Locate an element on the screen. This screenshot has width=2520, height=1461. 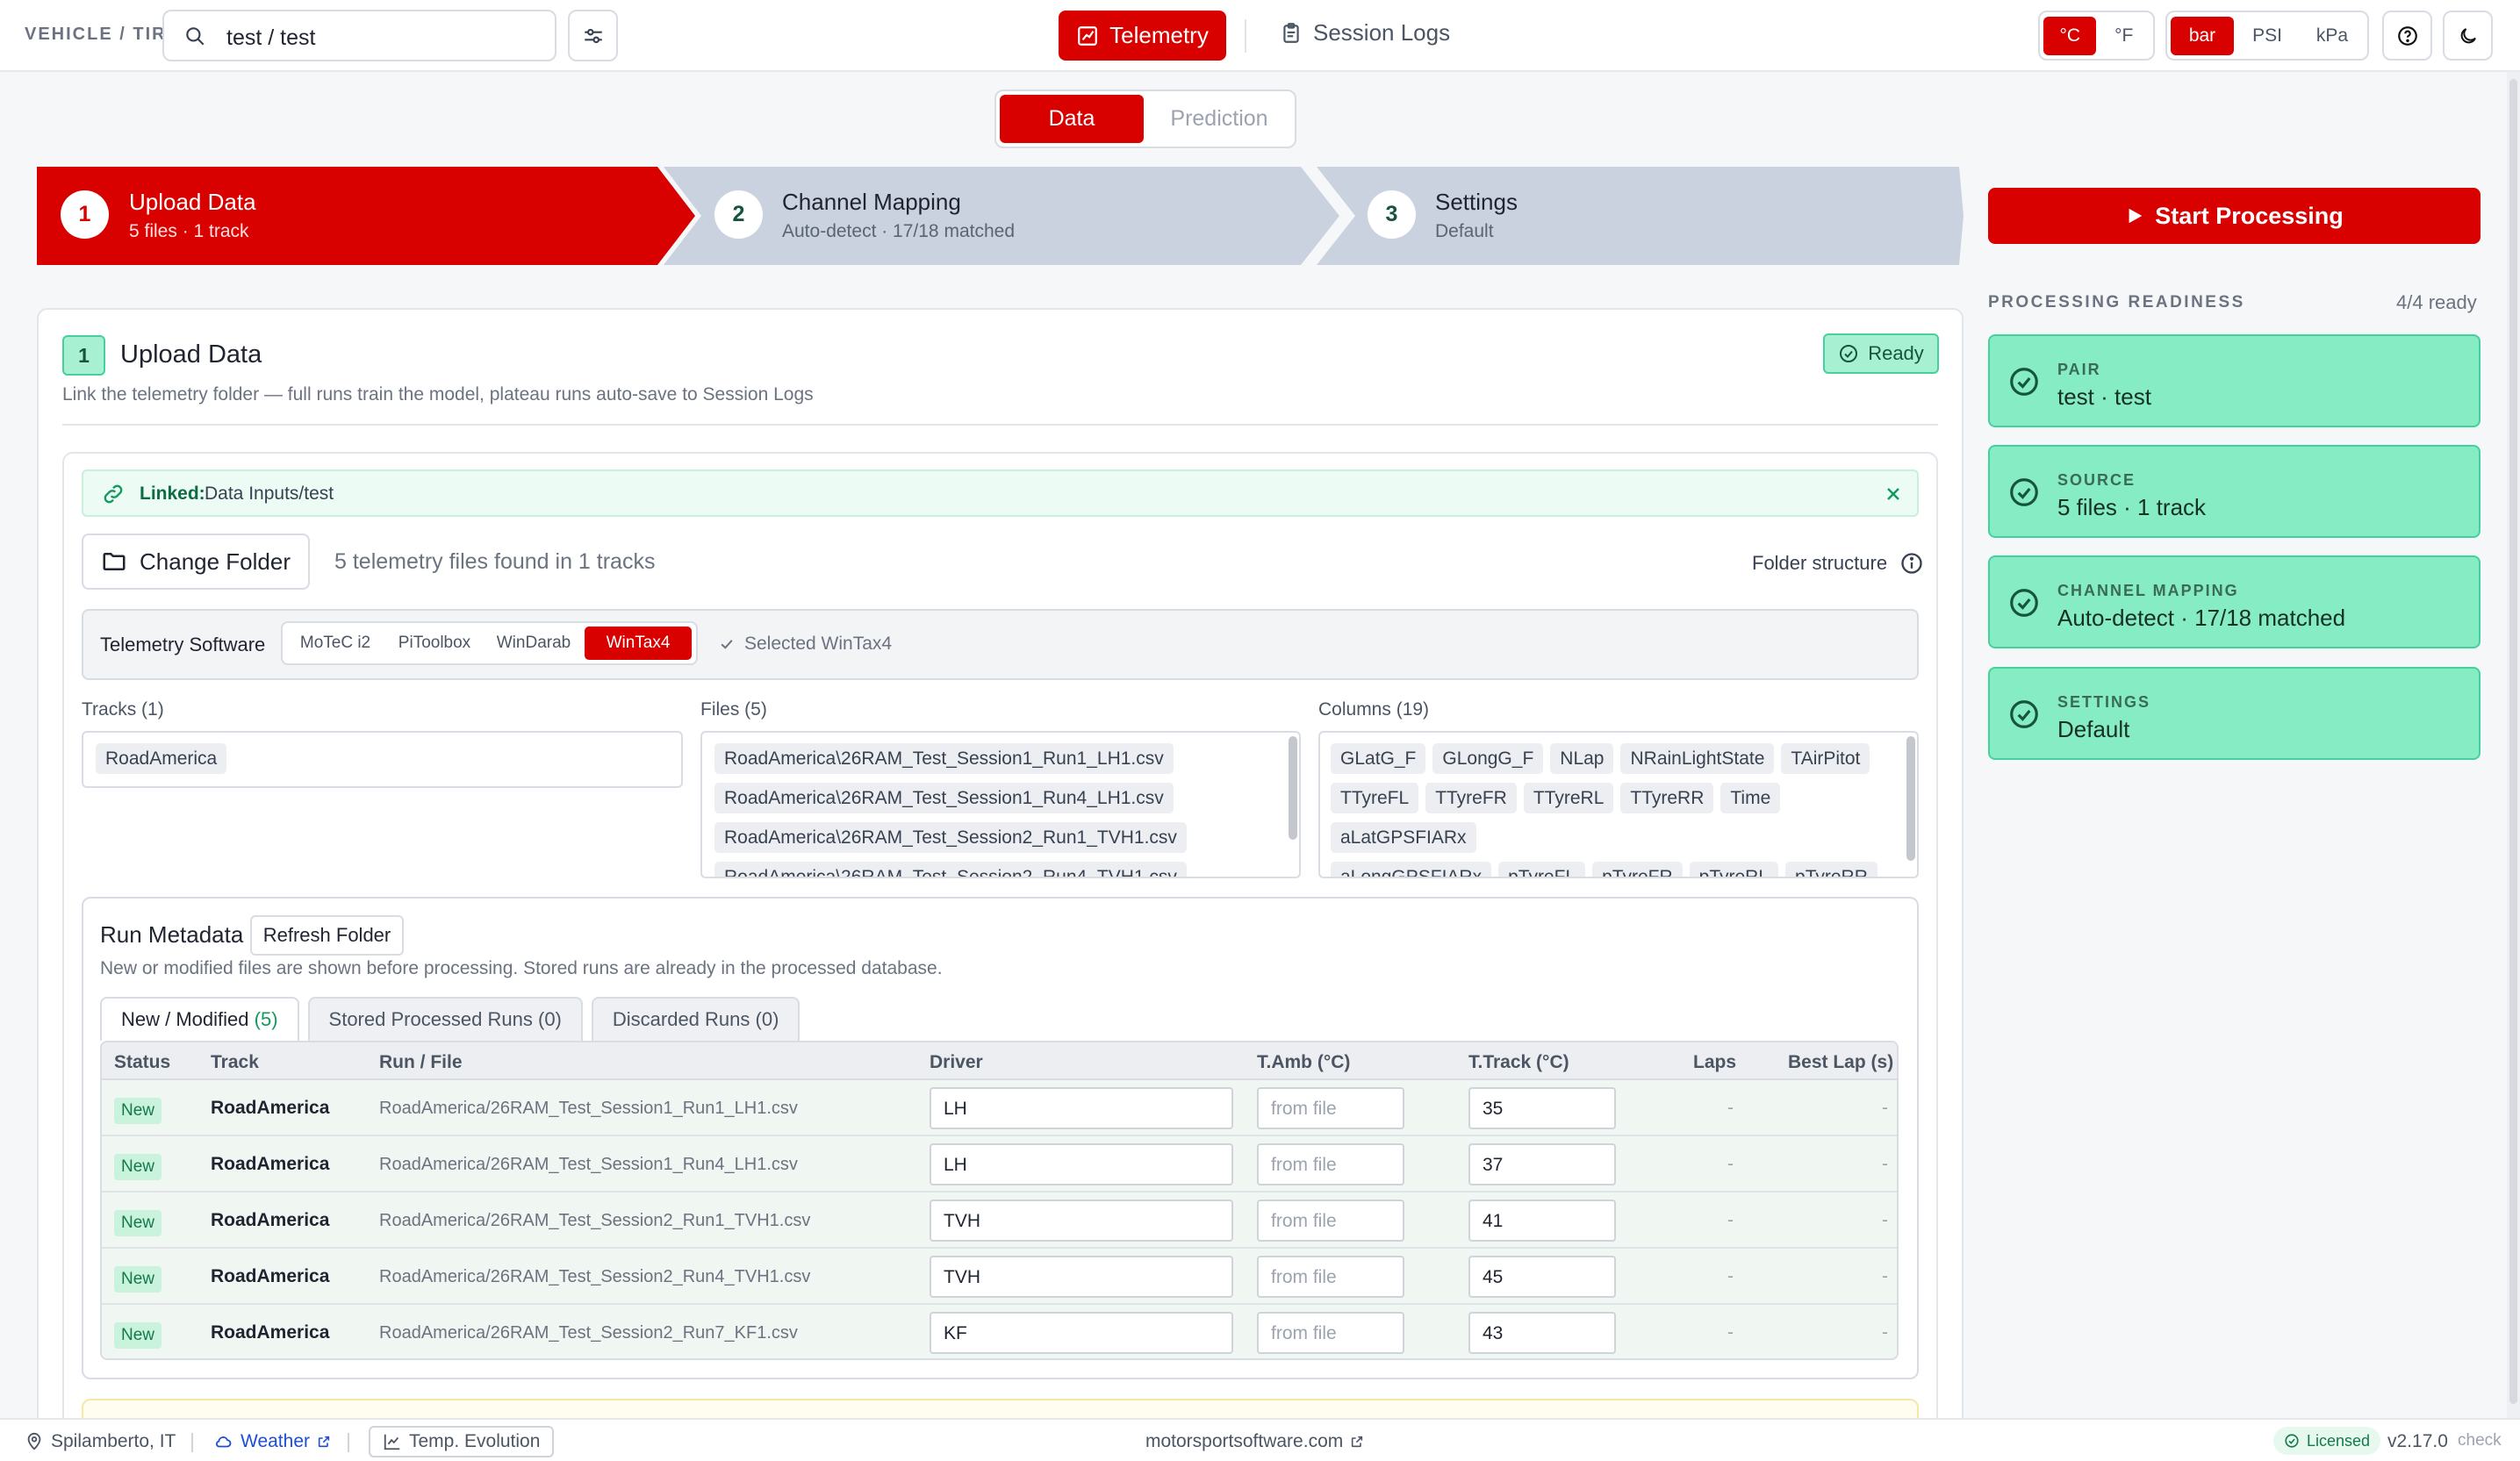
dark-mode-button is located at coordinates (2468, 36).